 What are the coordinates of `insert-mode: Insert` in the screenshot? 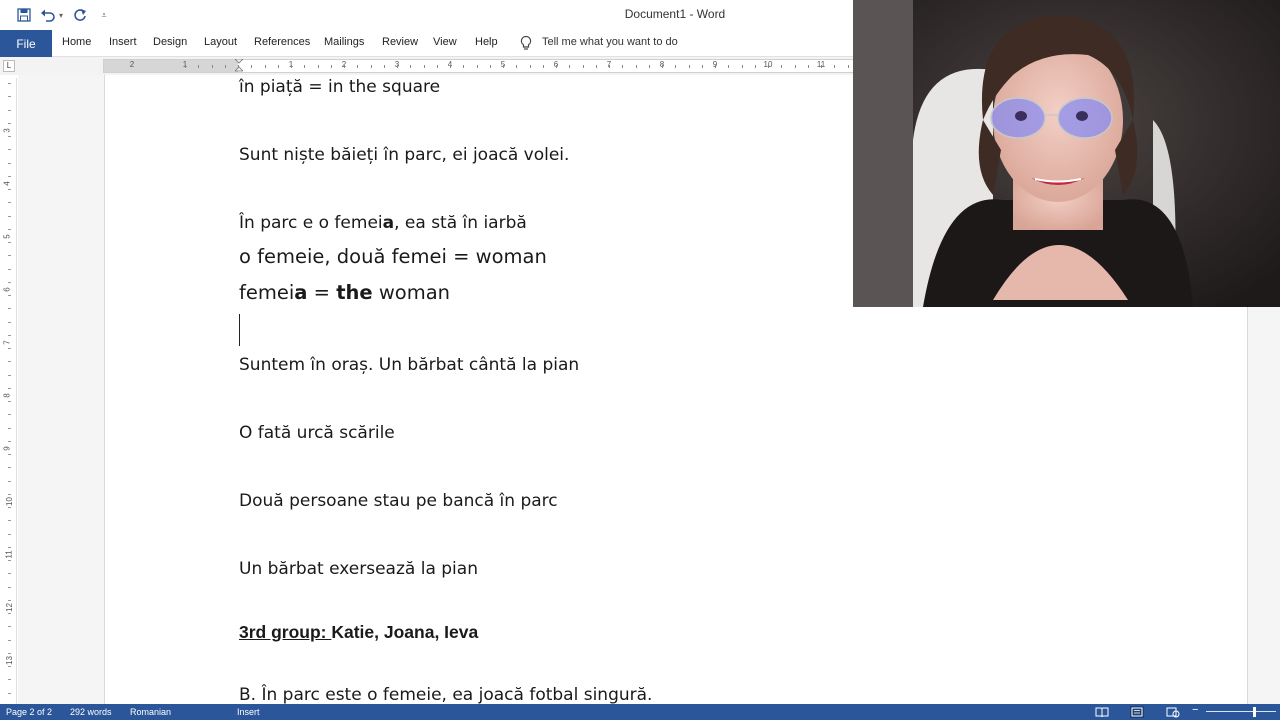 It's located at (248, 712).